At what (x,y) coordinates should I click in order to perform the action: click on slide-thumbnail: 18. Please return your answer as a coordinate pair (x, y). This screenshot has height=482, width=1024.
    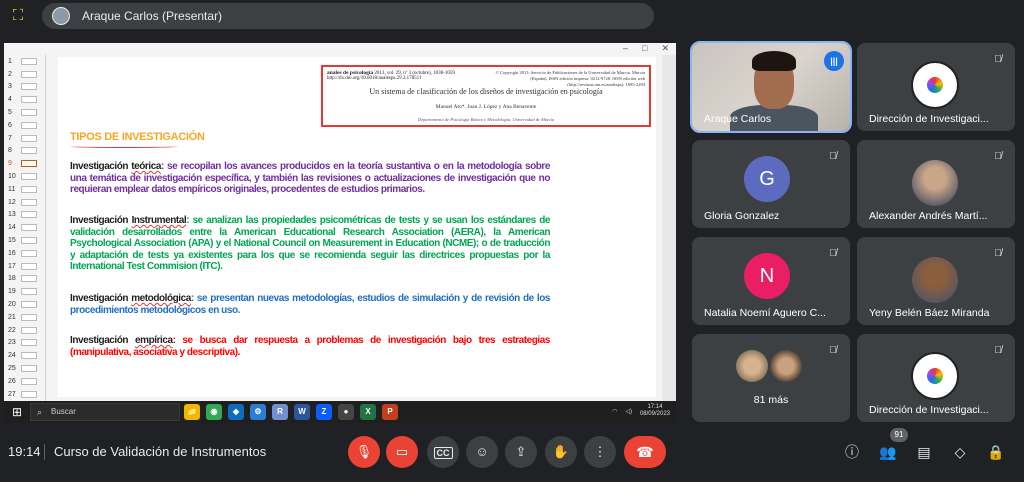
    Looking at the image, I should click on (24, 279).